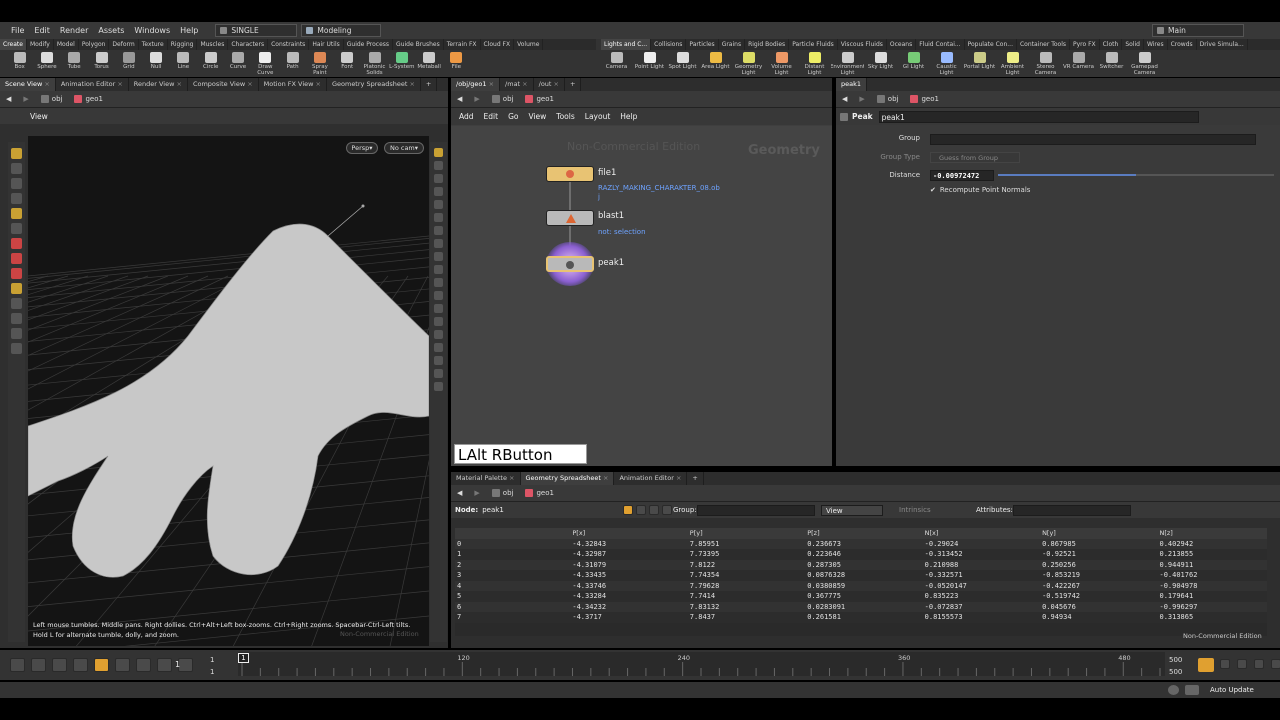 The height and width of the screenshot is (720, 1280). What do you see at coordinates (74, 30) in the screenshot?
I see `menu-render: Render` at bounding box center [74, 30].